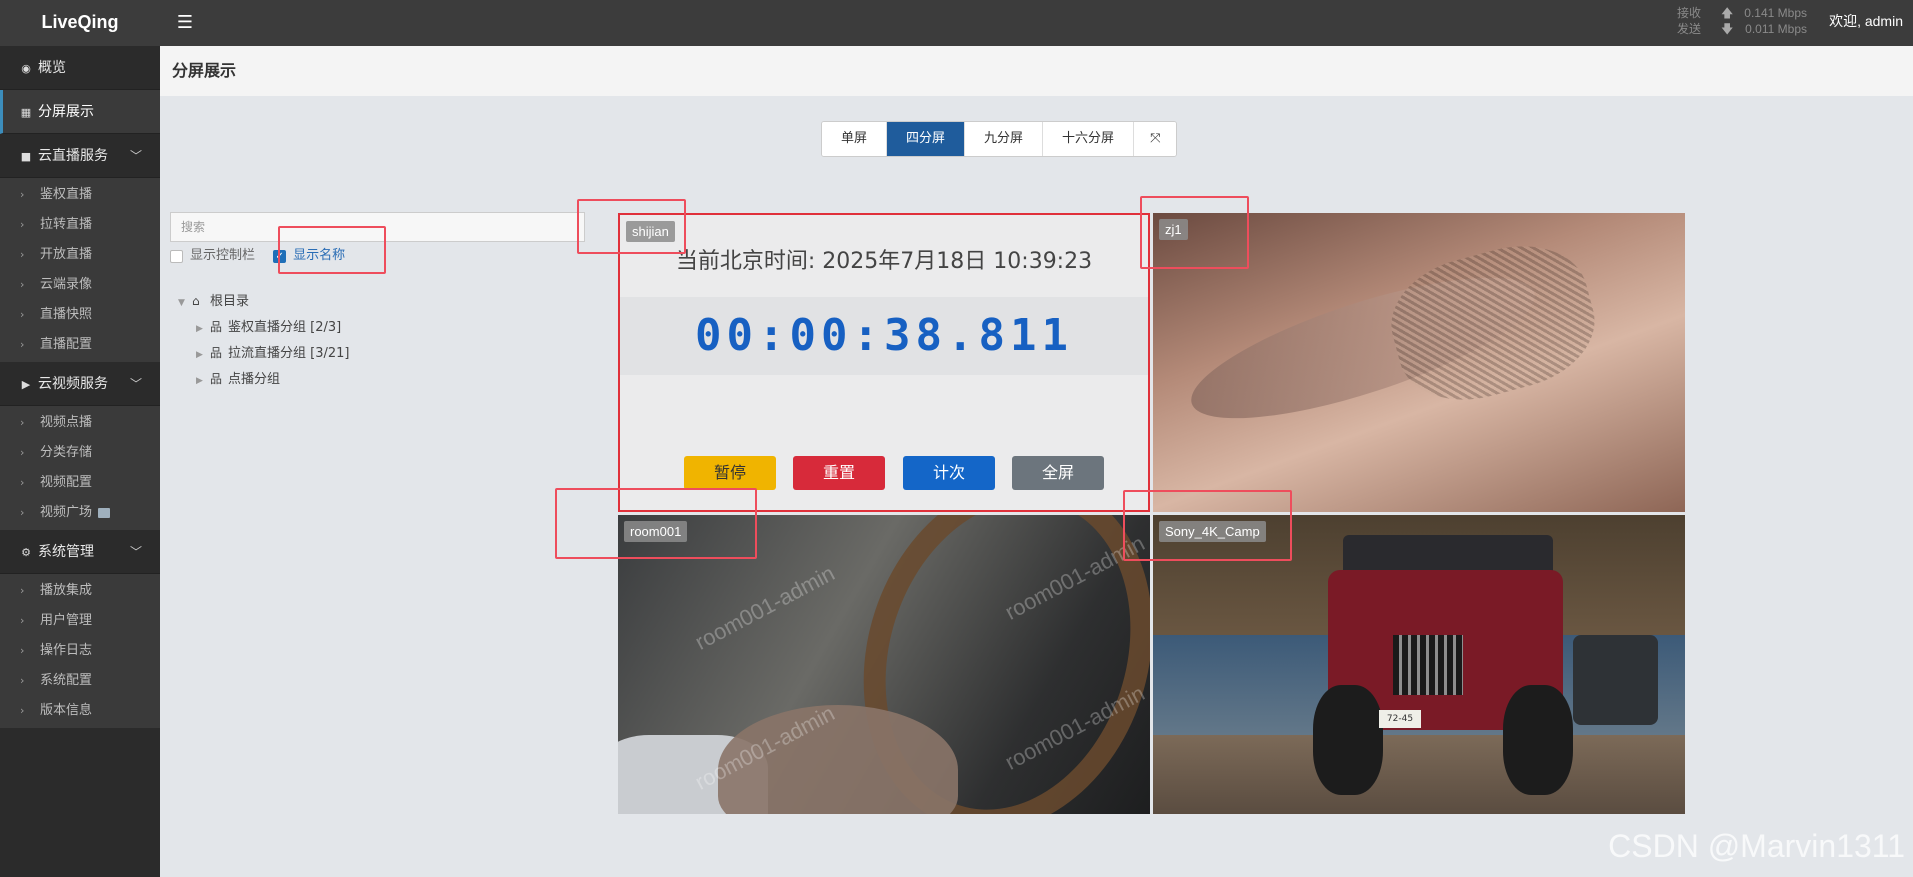 The height and width of the screenshot is (877, 1913). I want to click on sidebar-item-live-config: › 直播配置, so click(80, 345).